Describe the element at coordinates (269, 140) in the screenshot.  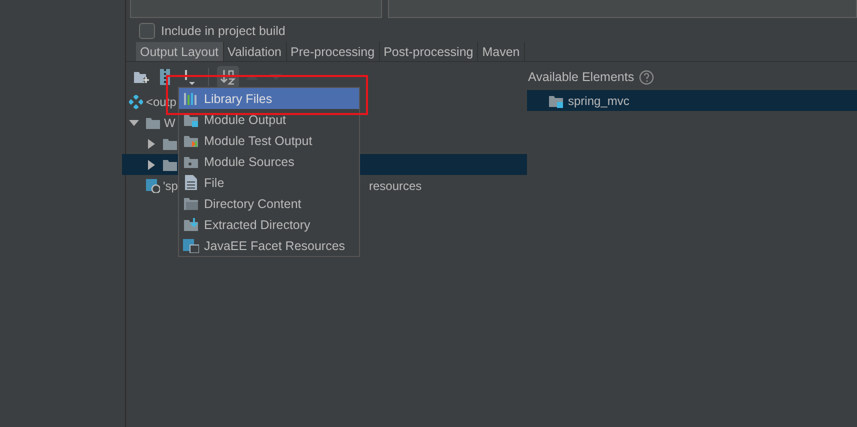
I see `menu-item: Module Test Output` at that location.